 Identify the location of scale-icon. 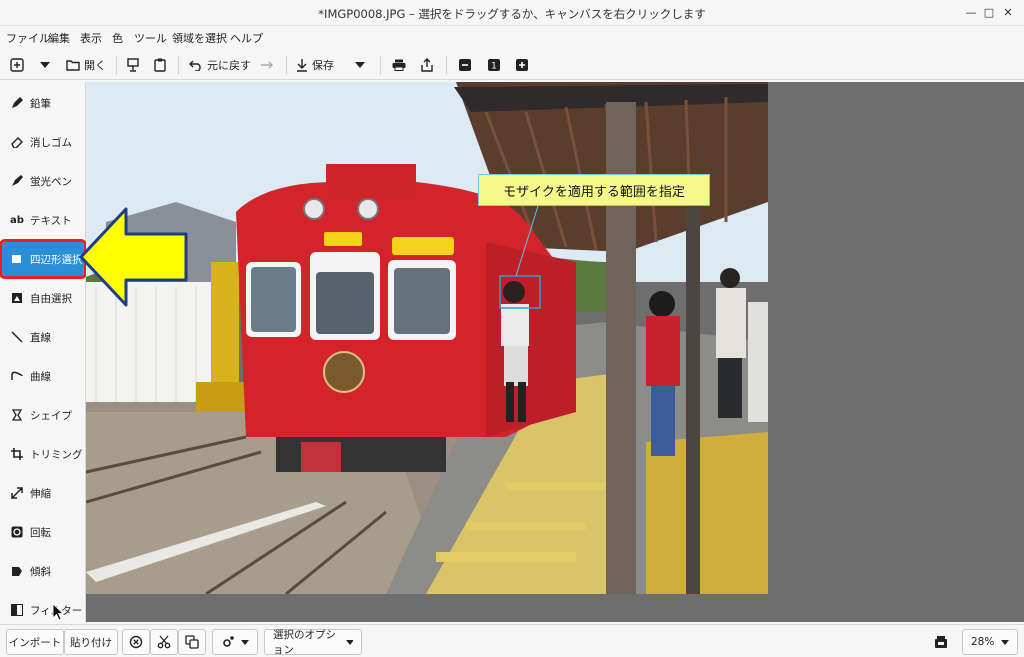
(17, 493).